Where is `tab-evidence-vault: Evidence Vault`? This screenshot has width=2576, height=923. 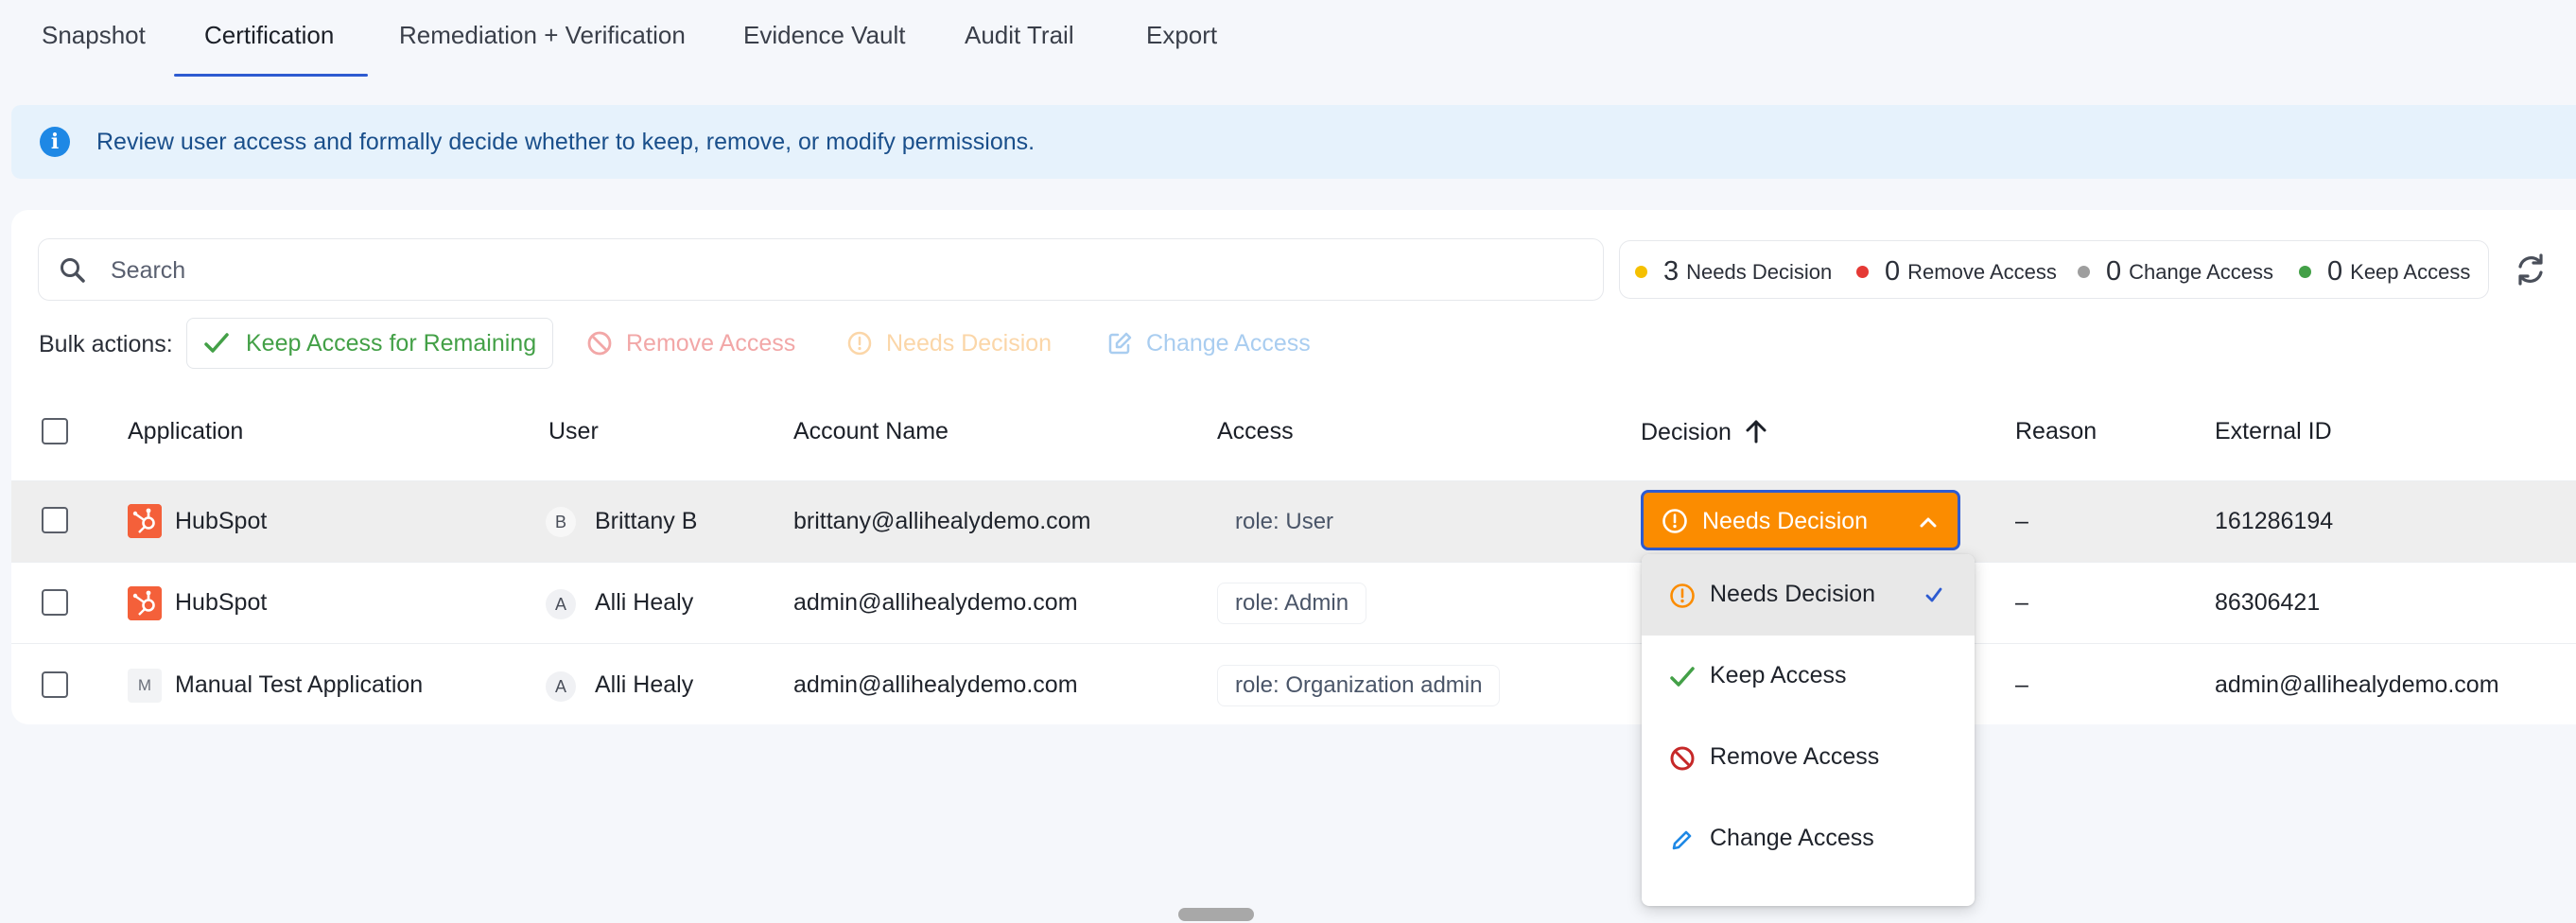
tab-evidence-vault: Evidence Vault is located at coordinates (824, 35).